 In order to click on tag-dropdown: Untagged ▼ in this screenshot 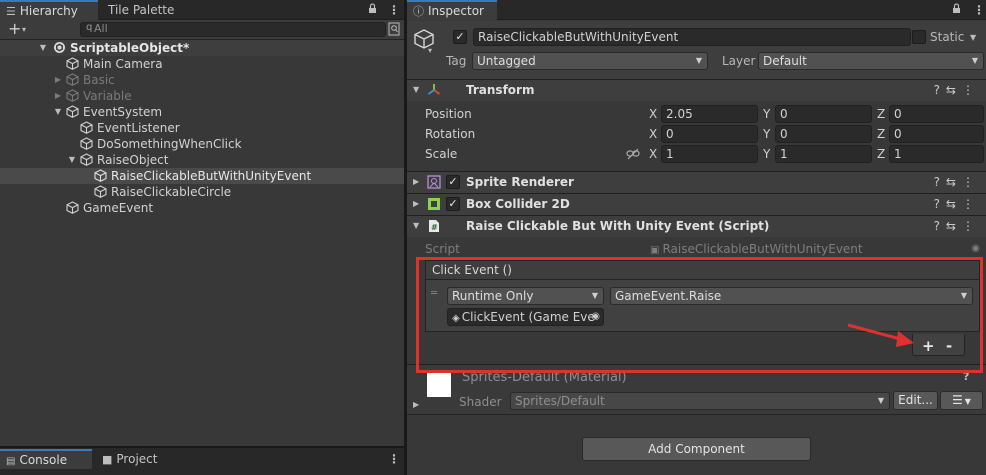, I will do `click(590, 61)`.